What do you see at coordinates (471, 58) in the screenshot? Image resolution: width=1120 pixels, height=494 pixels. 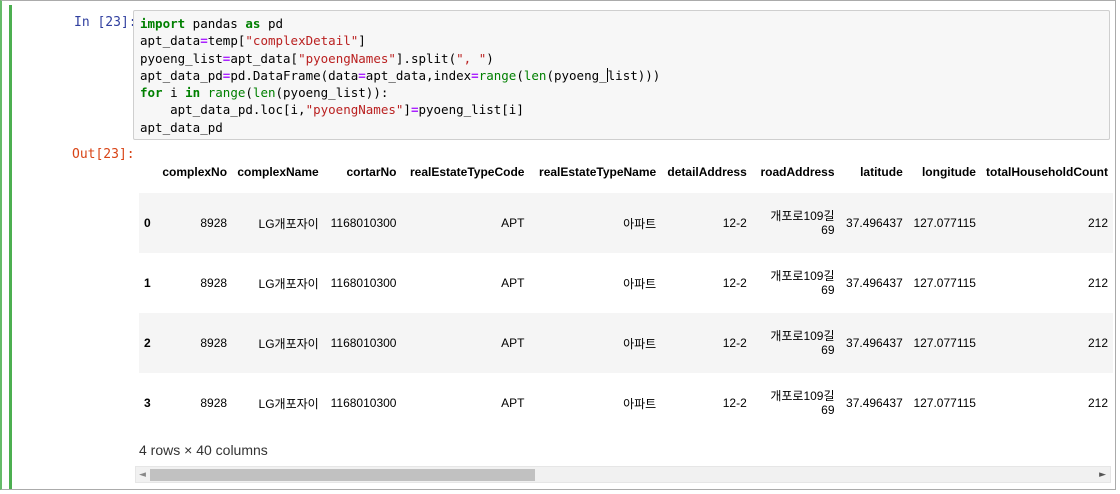 I see `string-token: ", "` at bounding box center [471, 58].